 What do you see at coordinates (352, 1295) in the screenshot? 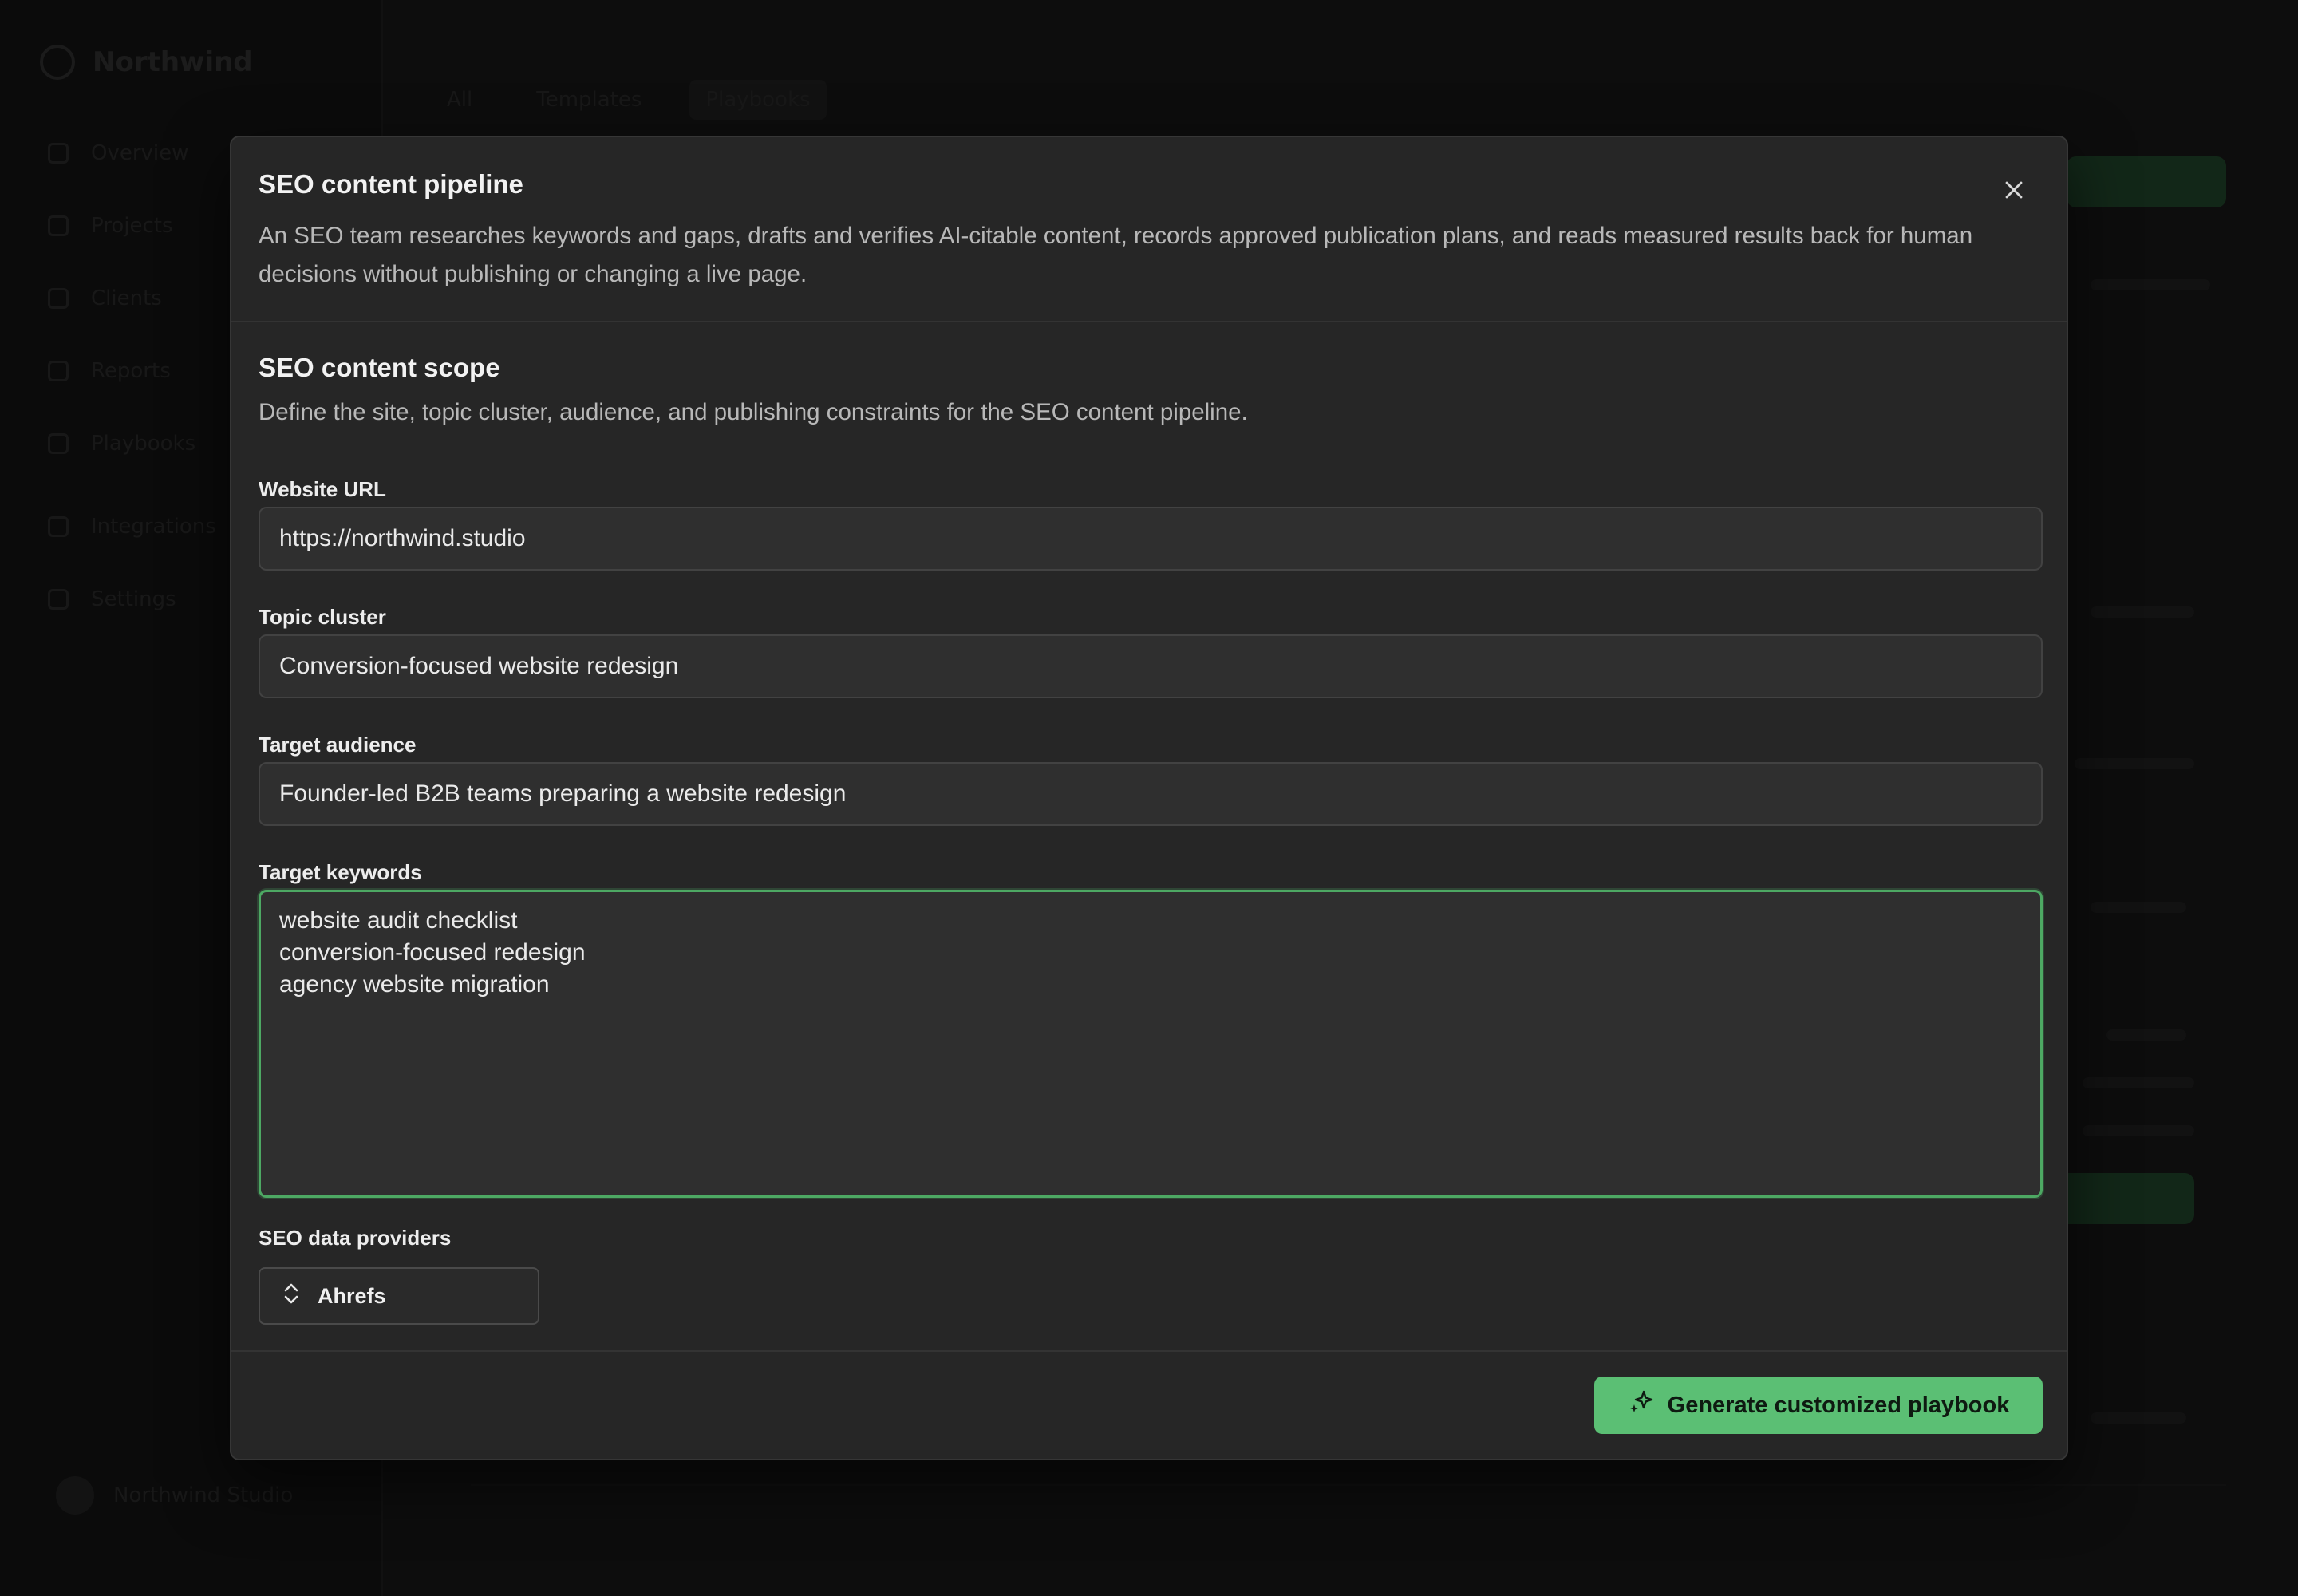
I see `seo-providers-value: Ahrefs` at bounding box center [352, 1295].